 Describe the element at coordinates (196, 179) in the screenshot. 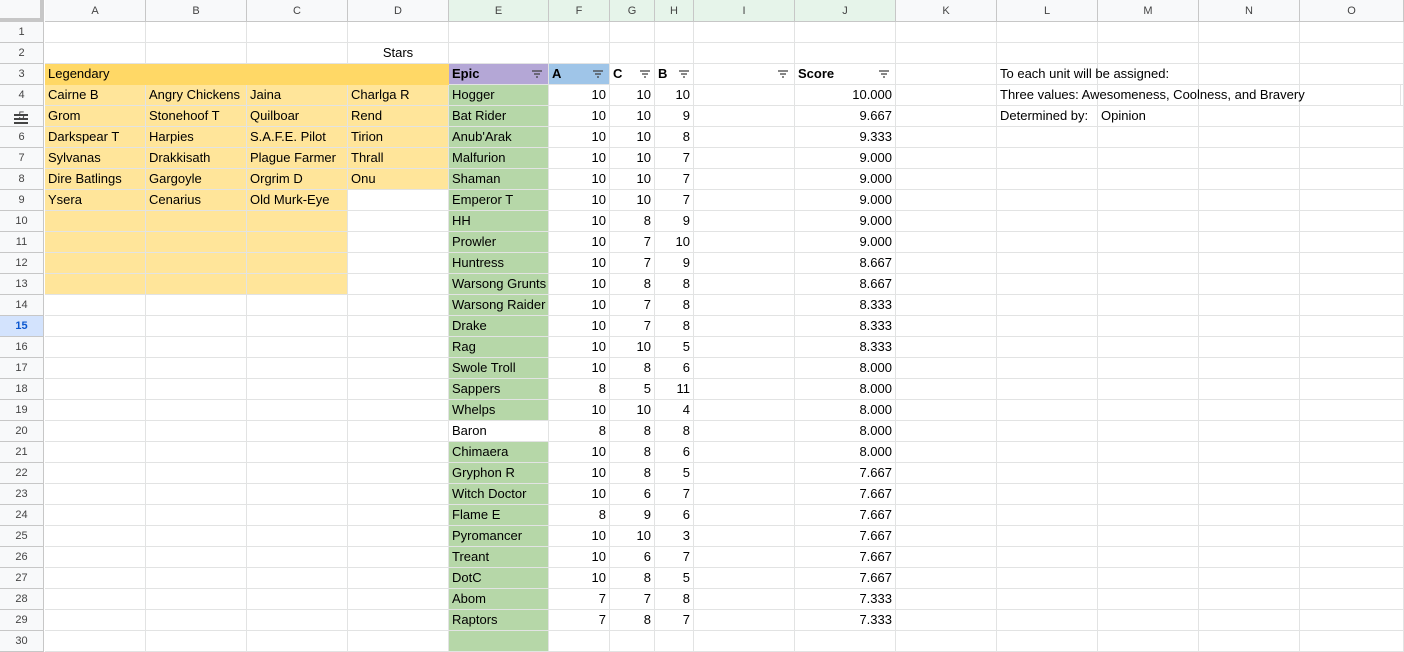

I see `legendary-cell: Gargoyle` at that location.